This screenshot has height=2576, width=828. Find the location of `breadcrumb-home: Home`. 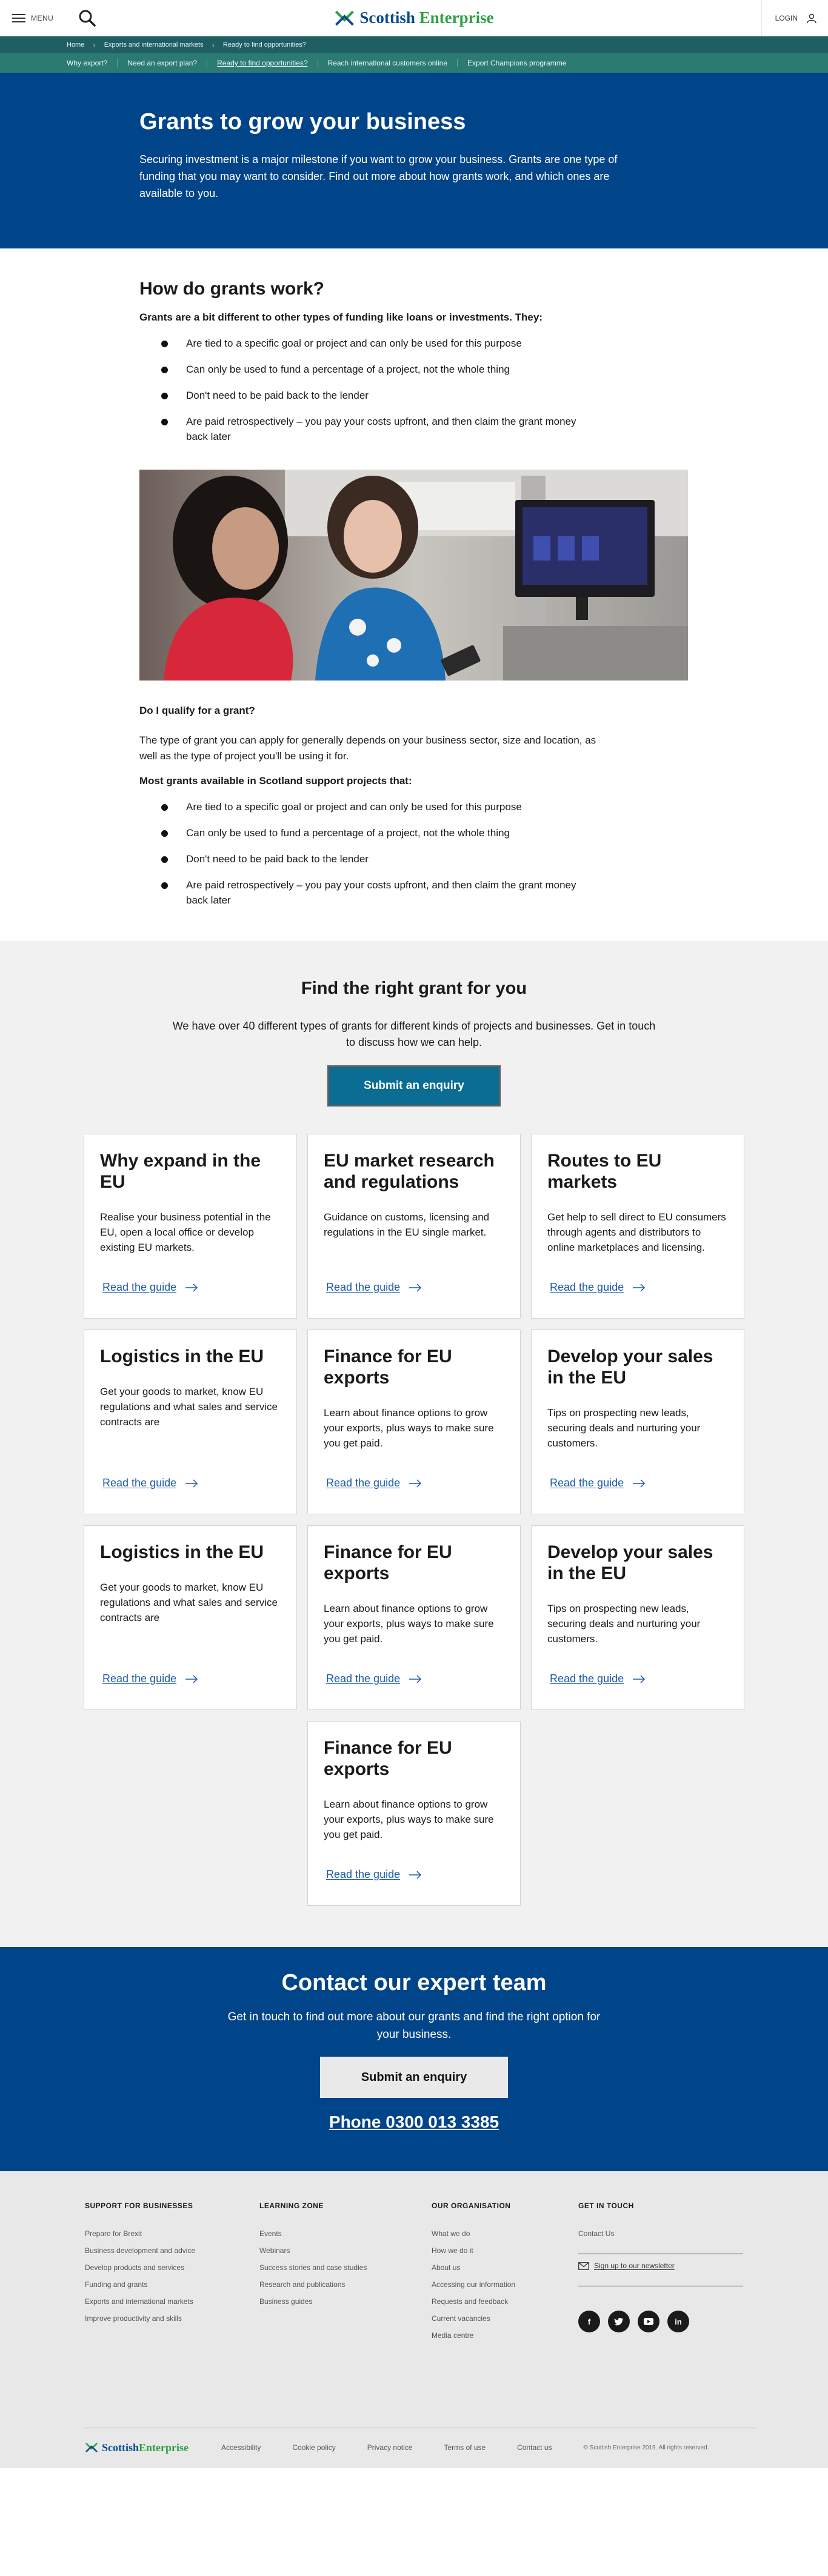

breadcrumb-home: Home is located at coordinates (75, 44).